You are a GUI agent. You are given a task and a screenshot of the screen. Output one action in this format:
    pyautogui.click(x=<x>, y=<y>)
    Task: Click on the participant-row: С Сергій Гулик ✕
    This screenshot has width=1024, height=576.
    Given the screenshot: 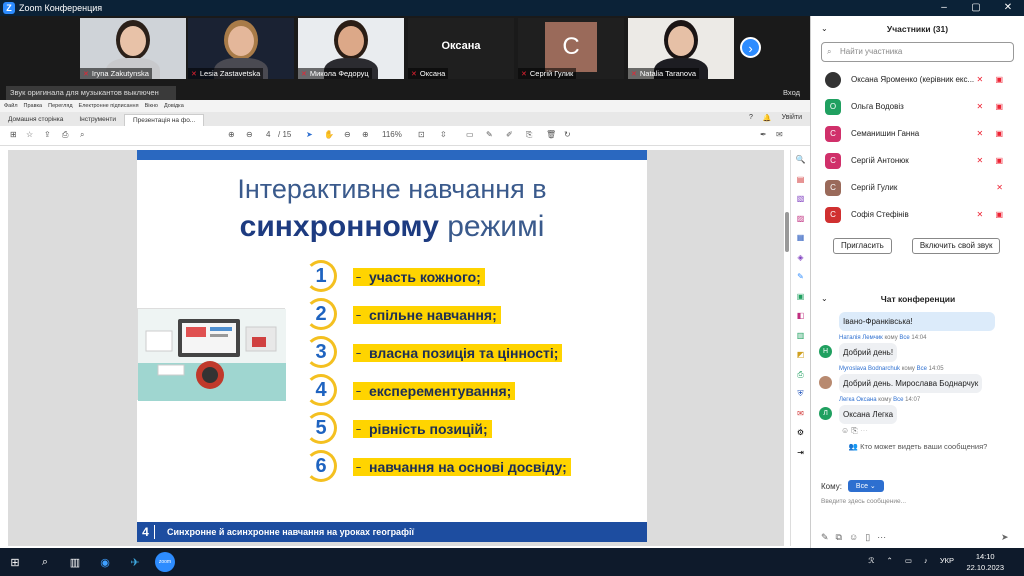 What is the action you would take?
    pyautogui.click(x=917, y=187)
    